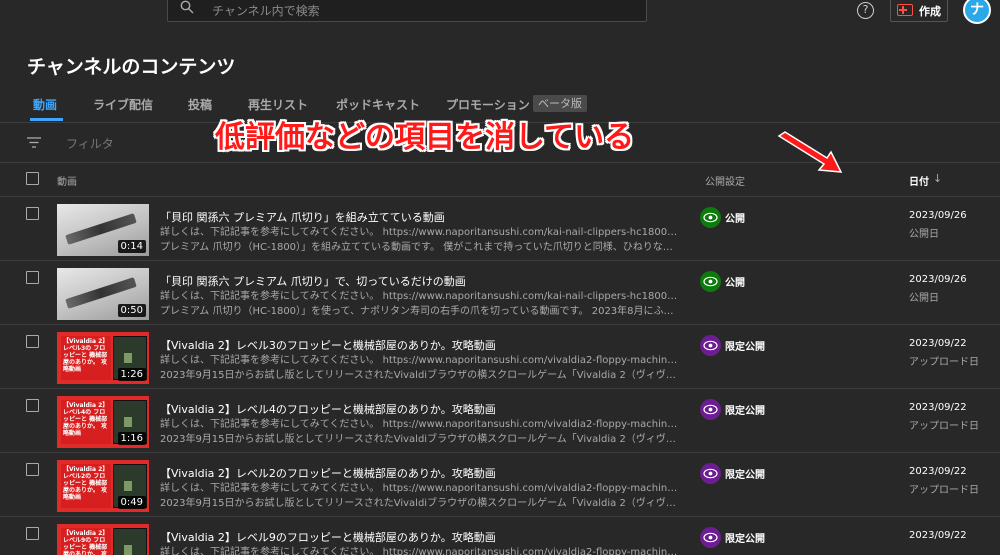 This screenshot has height=555, width=1000. Describe the element at coordinates (919, 180) in the screenshot. I see `header-date: 日付` at that location.